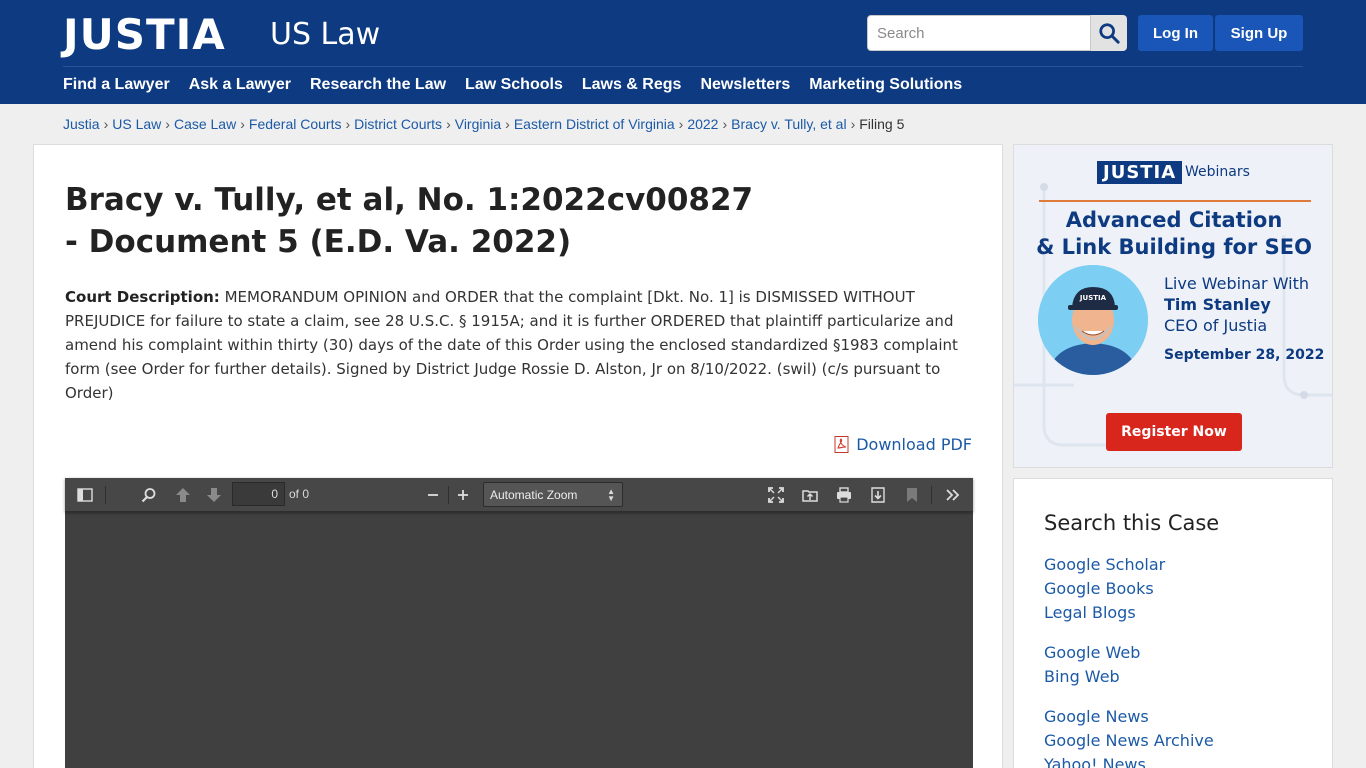  Describe the element at coordinates (1129, 760) in the screenshot. I see `link-yahoo-news: Yahoo! News` at that location.